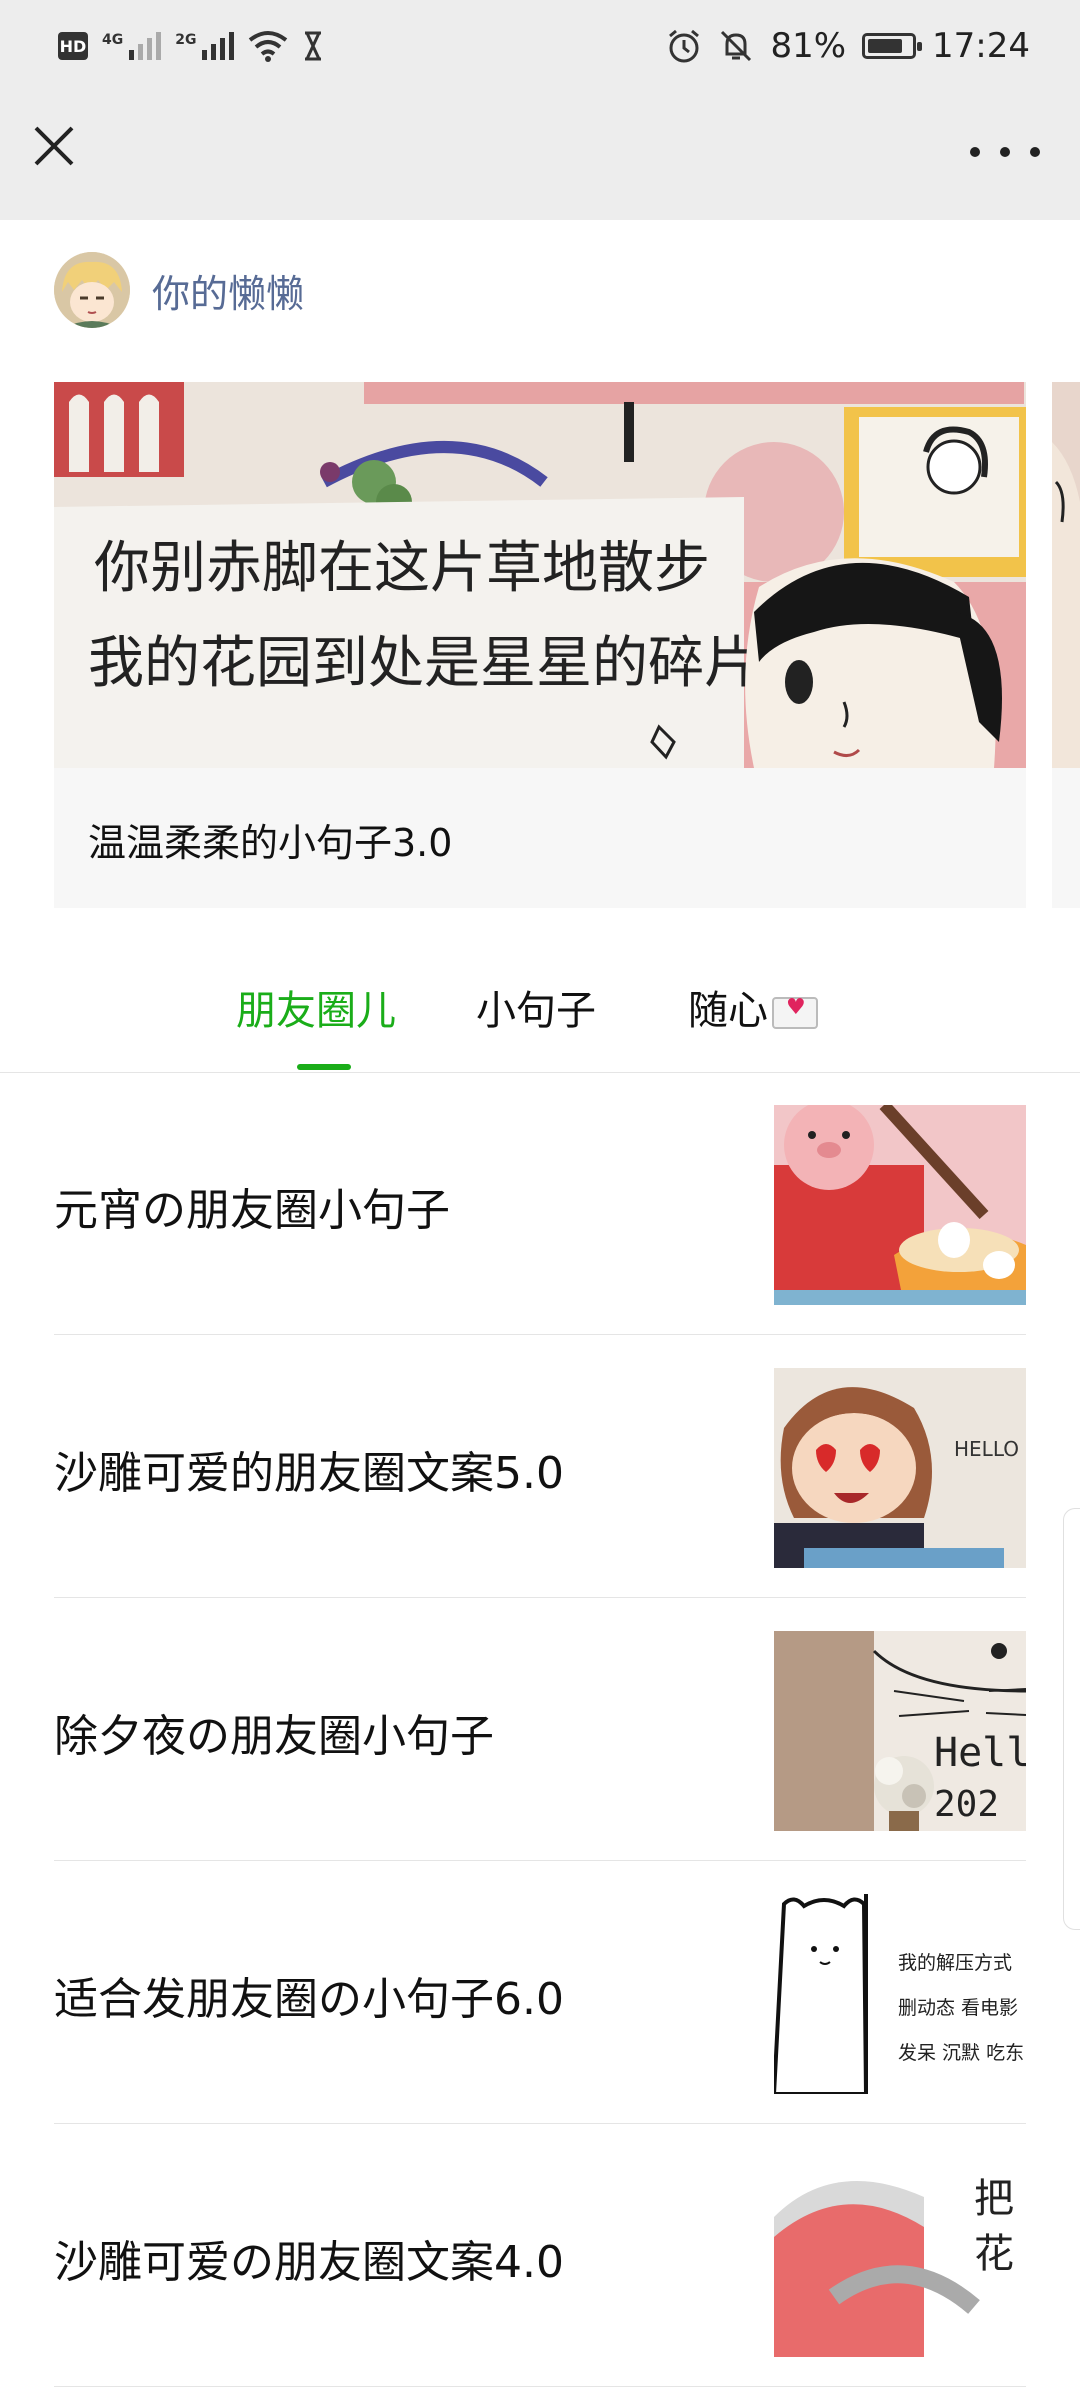 This screenshot has width=1080, height=2387. What do you see at coordinates (955, 1963) in the screenshot?
I see `thumbnail-text-1: 我的解压方式` at bounding box center [955, 1963].